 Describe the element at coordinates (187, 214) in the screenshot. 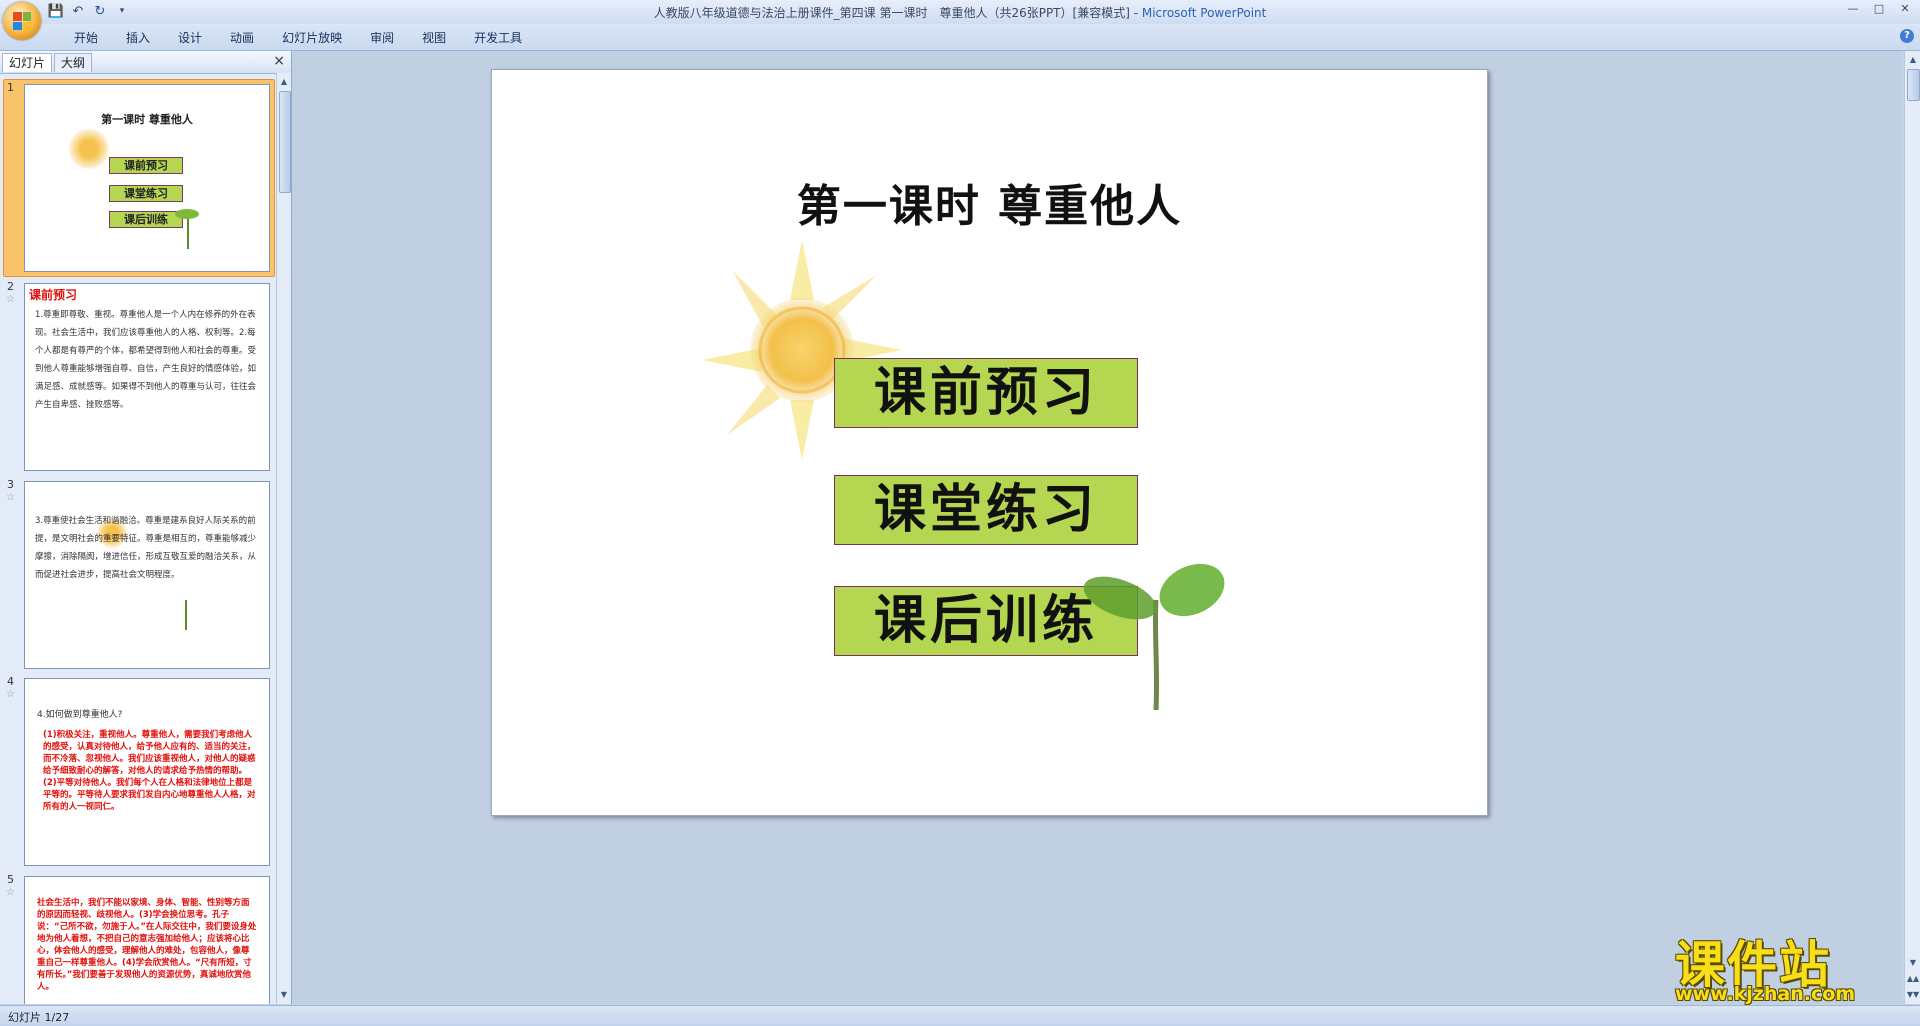

I see `sprout-leaf` at that location.